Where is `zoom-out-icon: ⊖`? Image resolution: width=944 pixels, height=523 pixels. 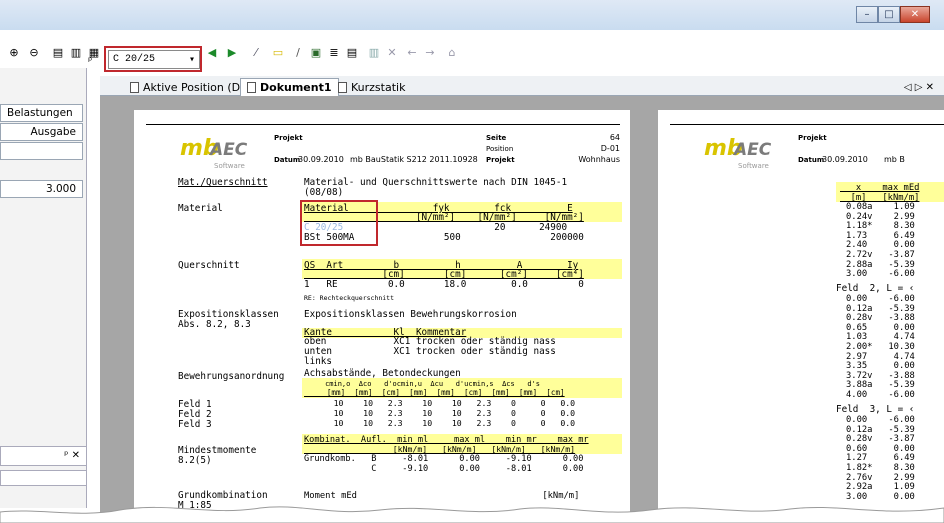 zoom-out-icon: ⊖ is located at coordinates (34, 52).